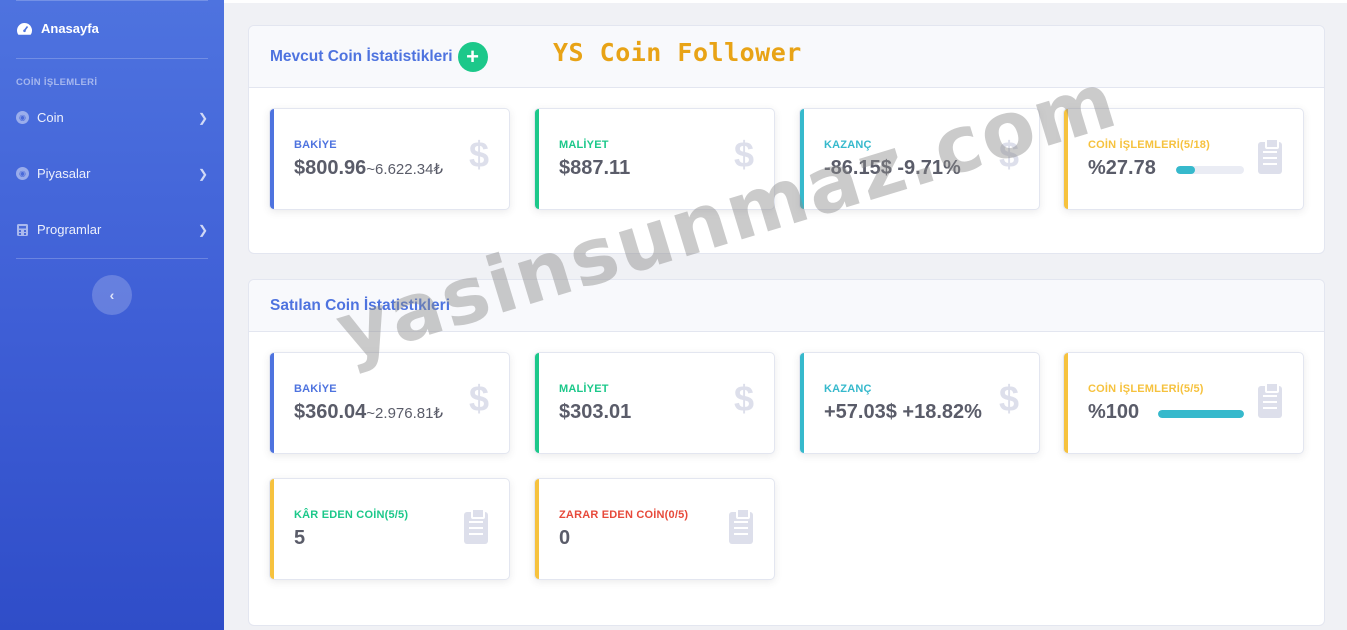 Image resolution: width=1347 pixels, height=630 pixels. I want to click on card-title: Mevcut Coin İstatistikleri, so click(361, 56).